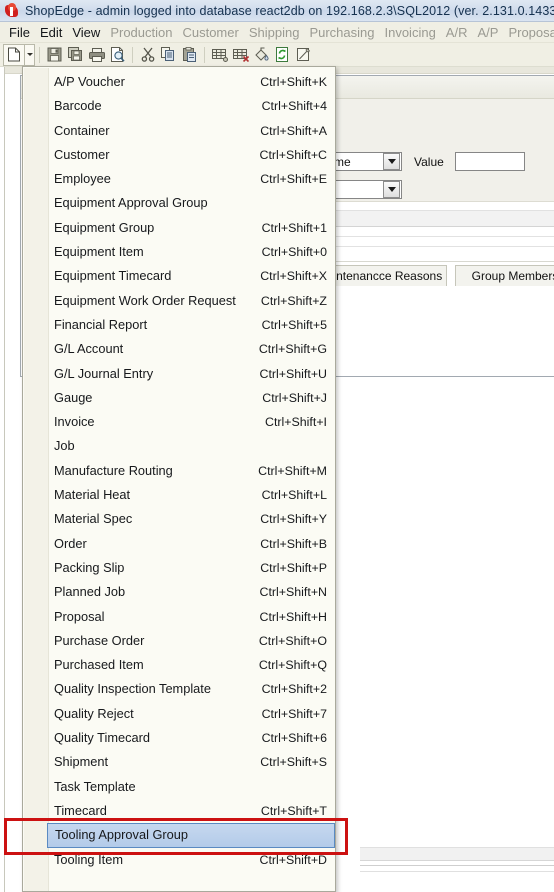  What do you see at coordinates (79, 616) in the screenshot?
I see `menu-item-label: Proposal` at bounding box center [79, 616].